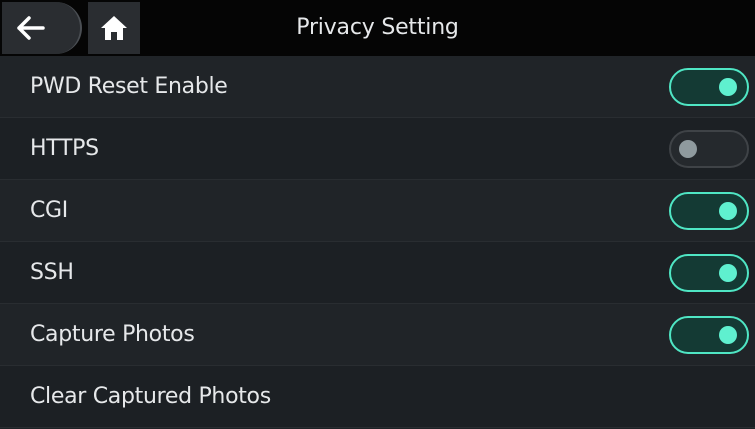 This screenshot has width=755, height=429. Describe the element at coordinates (709, 86) in the screenshot. I see `pwd-reset-toggle` at that location.